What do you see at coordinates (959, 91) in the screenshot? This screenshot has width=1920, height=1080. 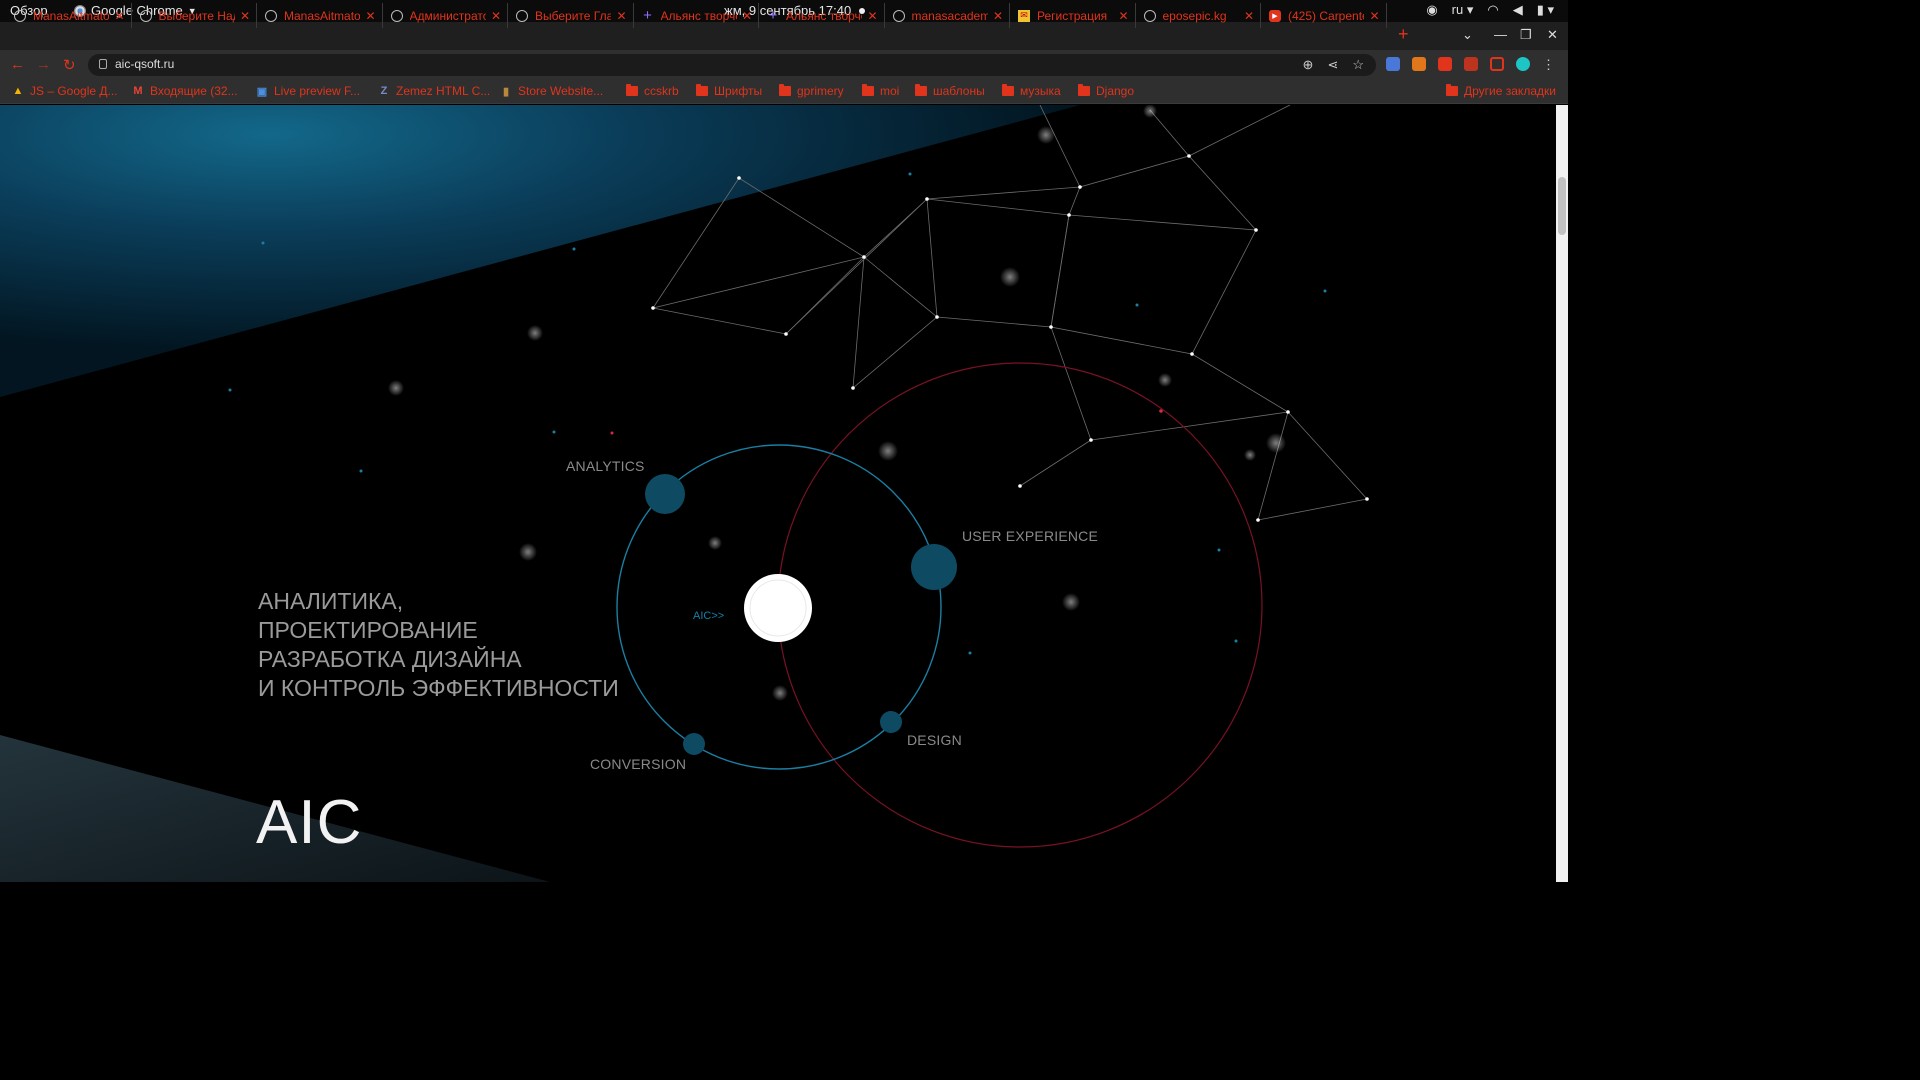 I see `bookmark-label: шаблоны` at bounding box center [959, 91].